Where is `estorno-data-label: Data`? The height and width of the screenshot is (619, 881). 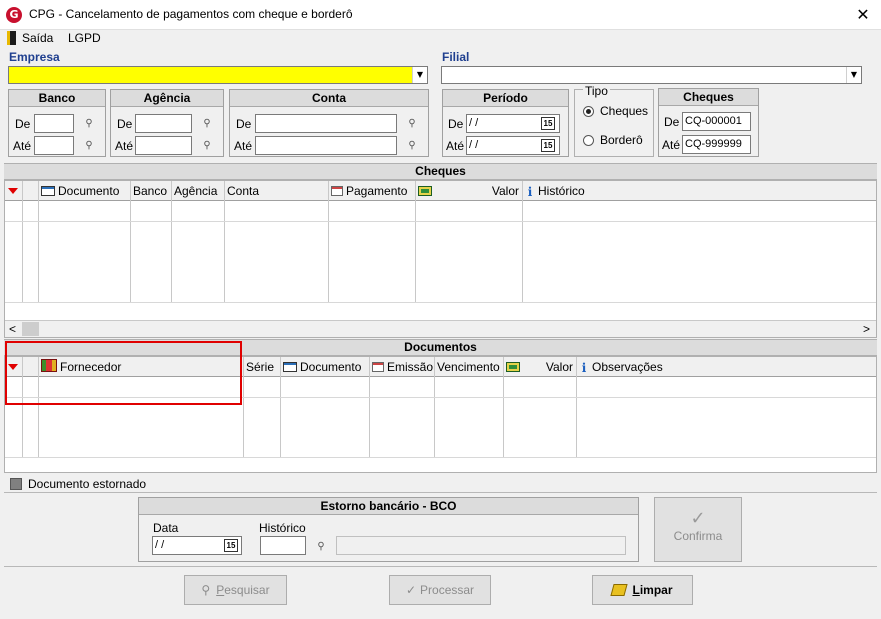
estorno-data-label: Data is located at coordinates (166, 528).